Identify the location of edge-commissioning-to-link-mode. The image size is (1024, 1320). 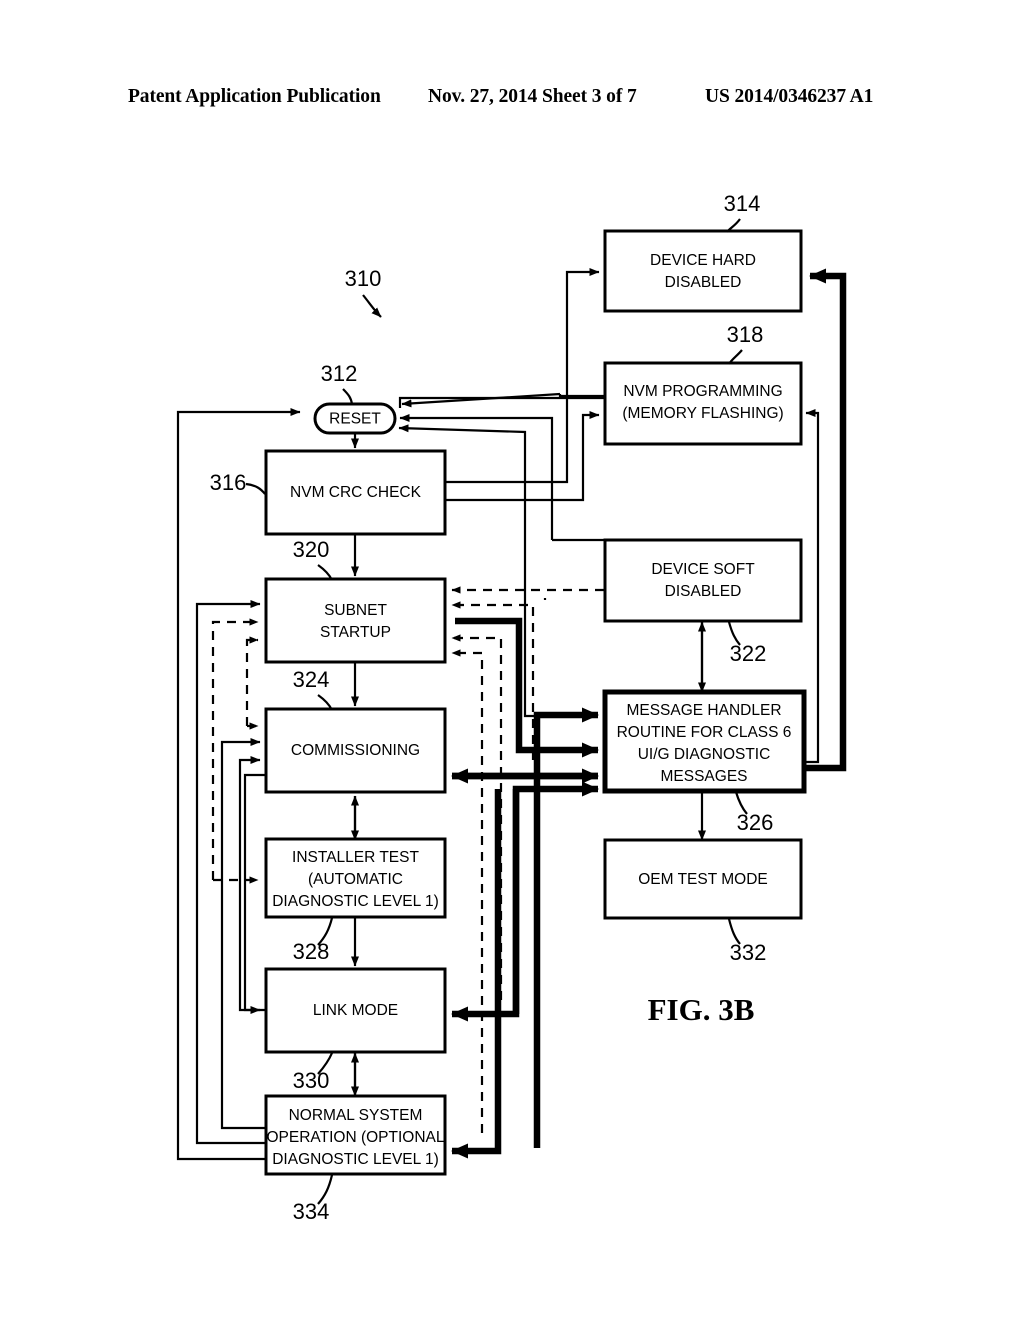
(254, 893).